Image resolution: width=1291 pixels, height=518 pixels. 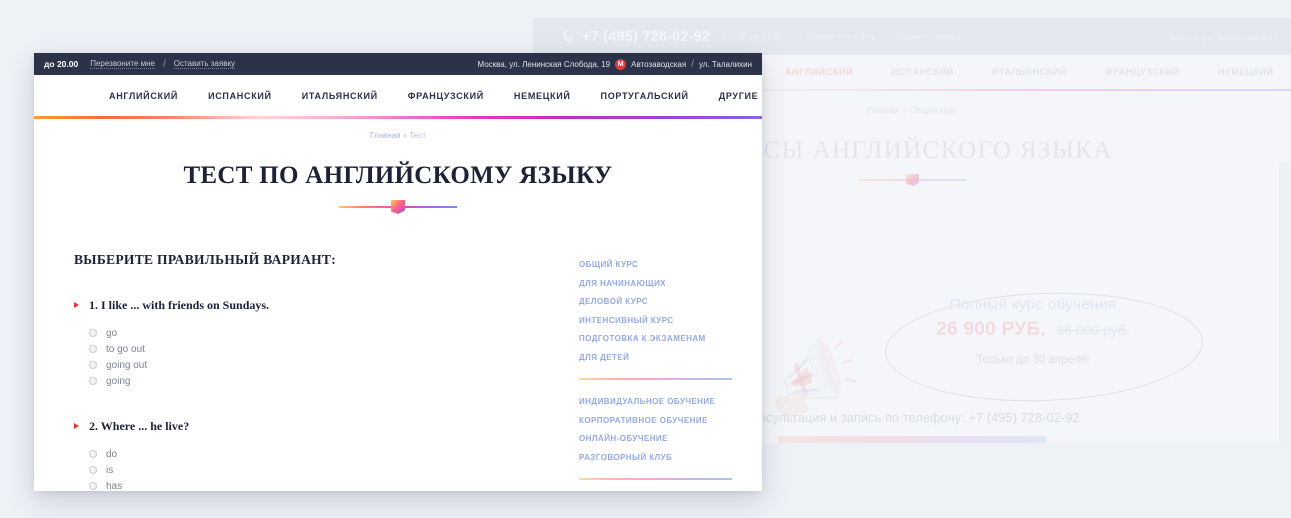 I want to click on option-row: is, so click(x=334, y=470).